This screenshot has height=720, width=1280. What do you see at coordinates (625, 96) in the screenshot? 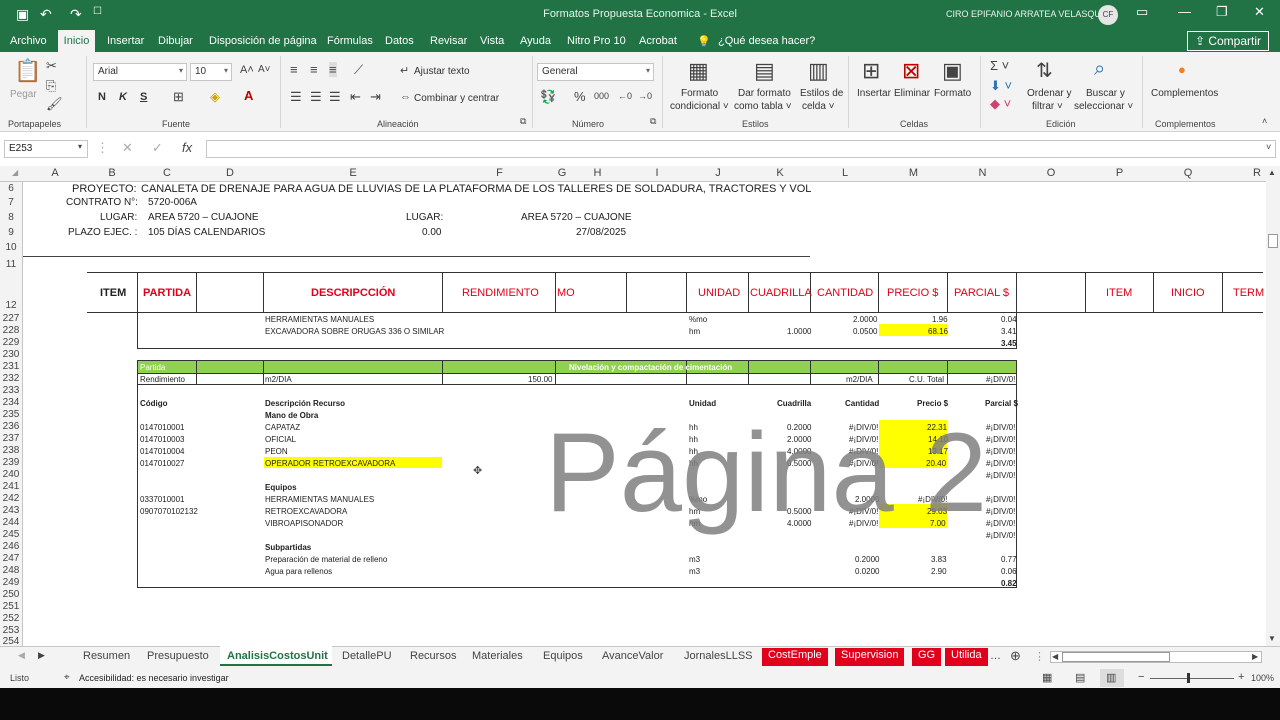
I see `increase-decimal-icon: ←0` at bounding box center [625, 96].